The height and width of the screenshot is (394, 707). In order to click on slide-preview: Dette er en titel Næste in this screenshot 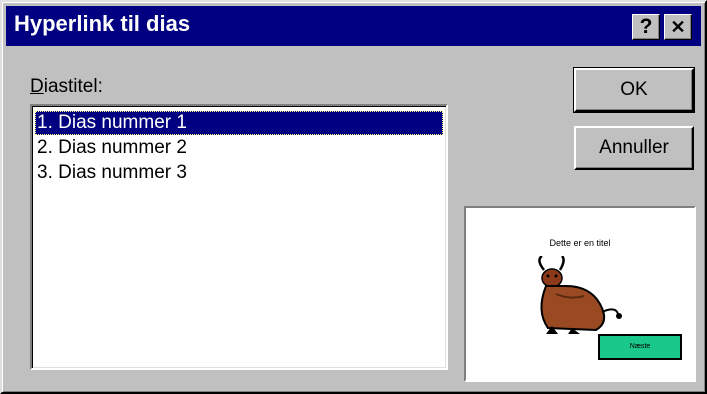, I will do `click(580, 294)`.